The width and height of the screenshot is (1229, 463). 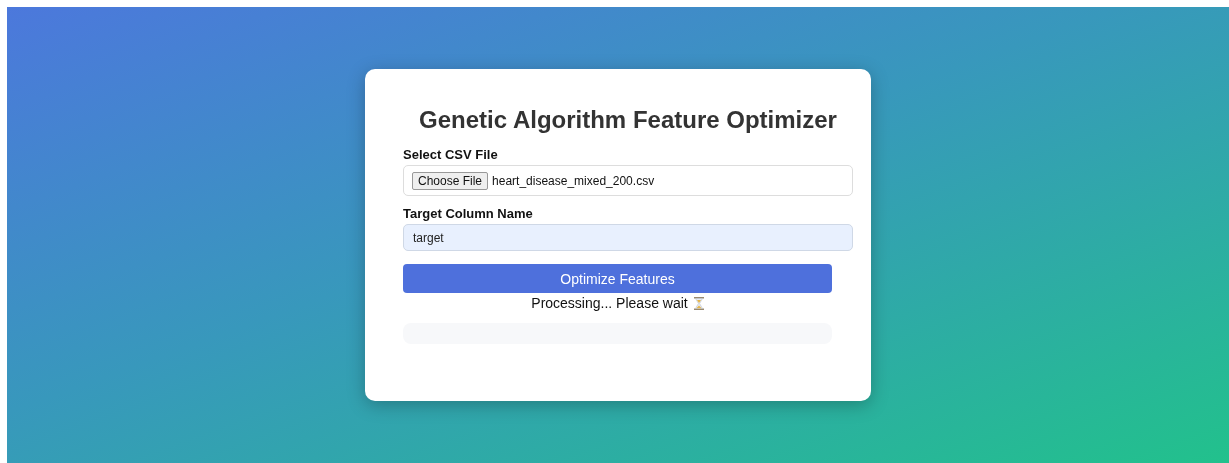 I want to click on target-column-field: target, so click(x=628, y=237).